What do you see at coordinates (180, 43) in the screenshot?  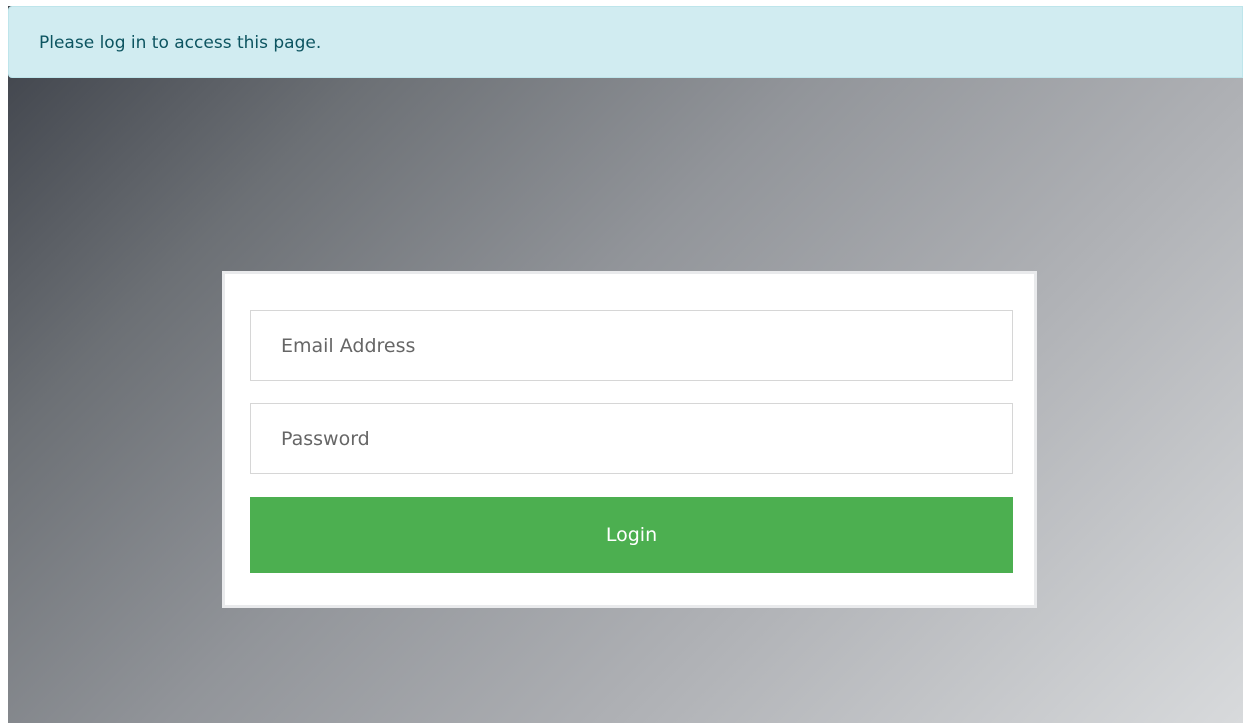 I see `alert-message: Please log in to access this page.` at bounding box center [180, 43].